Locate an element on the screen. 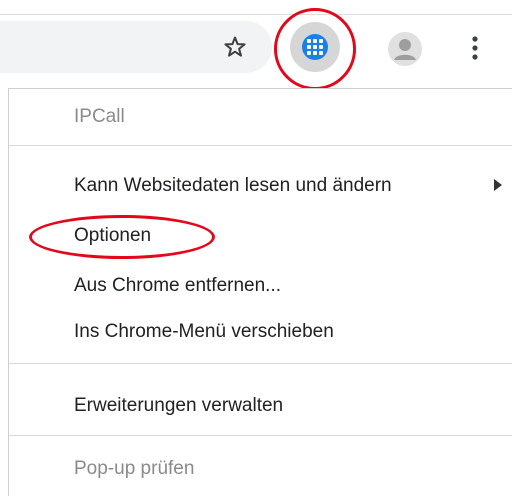 This screenshot has height=496, width=512. menu-item-site-access: Kann Websitedaten lesen und ändern is located at coordinates (260, 186).